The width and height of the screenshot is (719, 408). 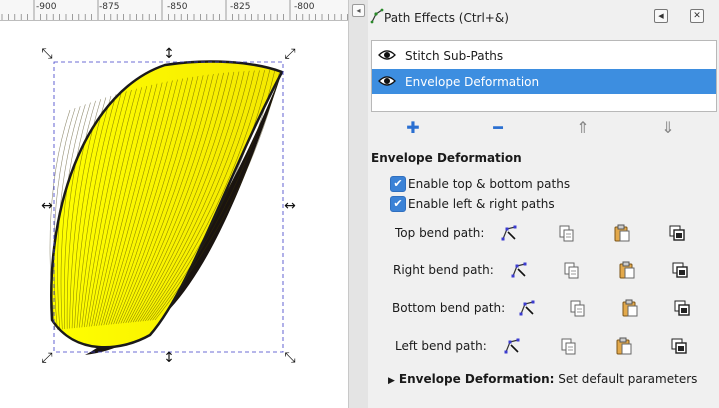 What do you see at coordinates (413, 128) in the screenshot?
I see `plus-icon: ✚` at bounding box center [413, 128].